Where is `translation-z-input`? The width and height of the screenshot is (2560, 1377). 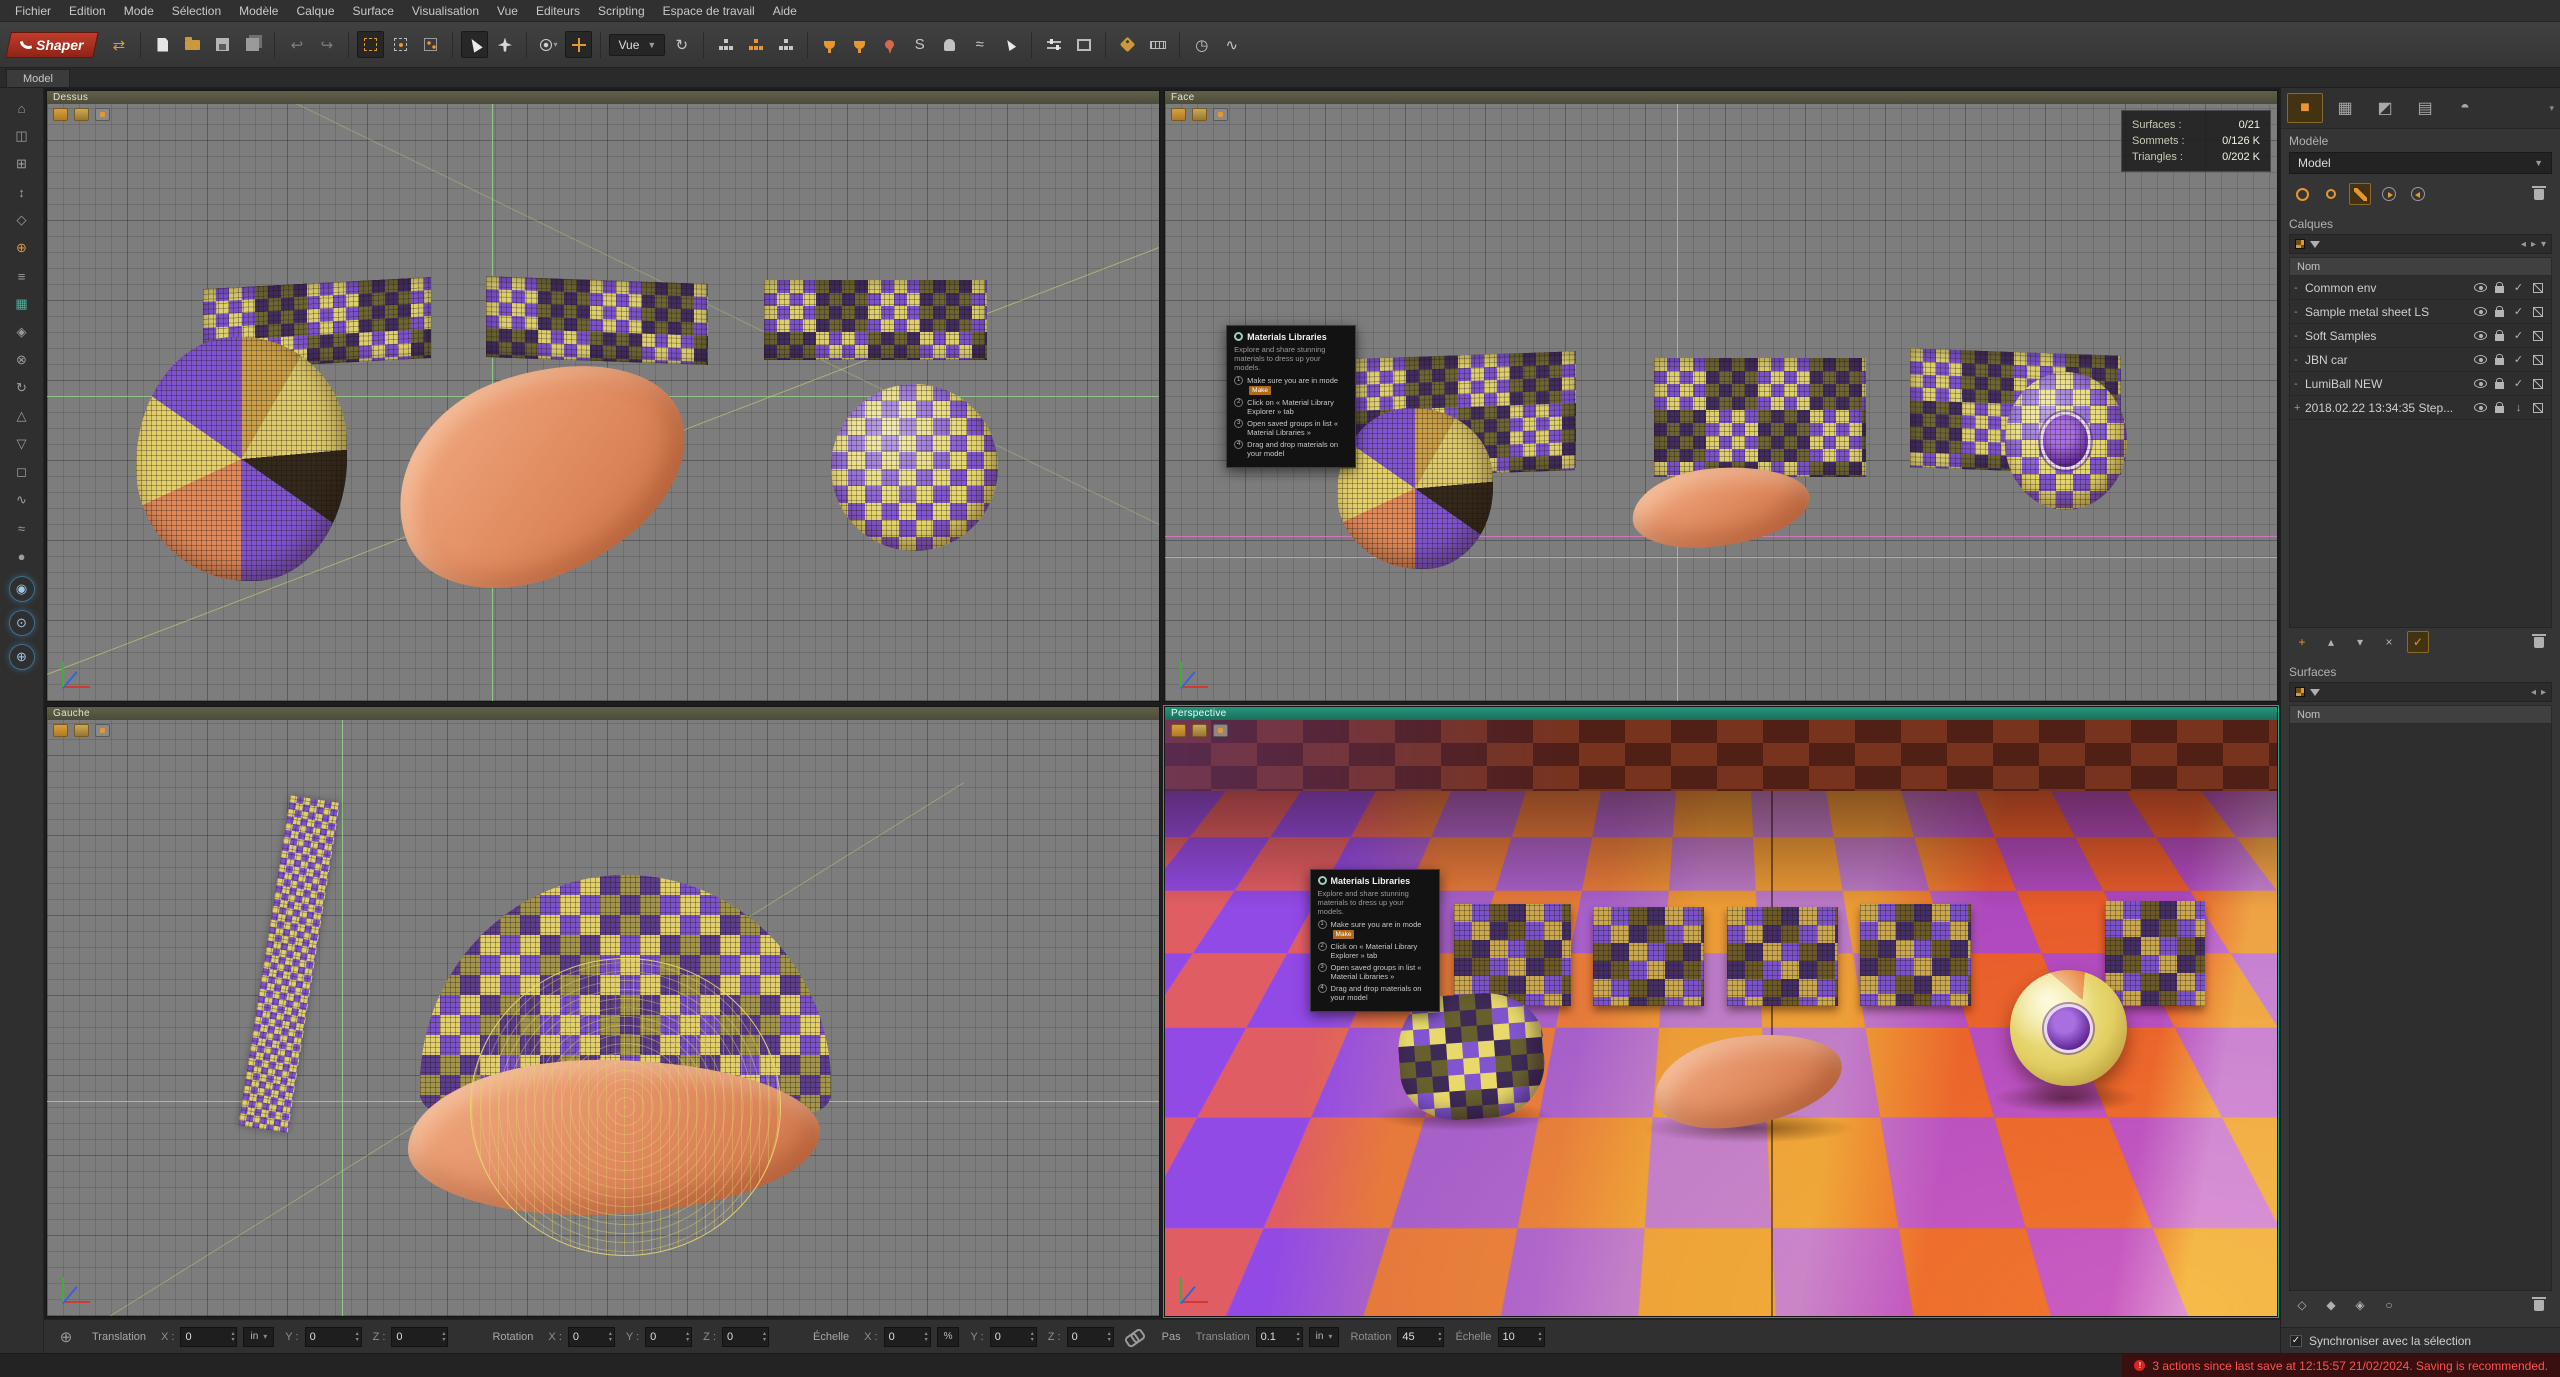 translation-z-input is located at coordinates (416, 1336).